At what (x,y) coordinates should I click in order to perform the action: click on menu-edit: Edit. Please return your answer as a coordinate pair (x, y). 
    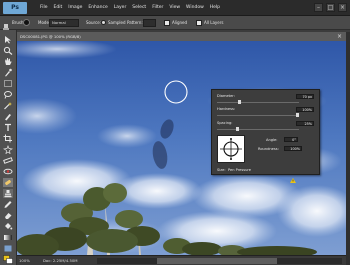
    Looking at the image, I should click on (58, 8).